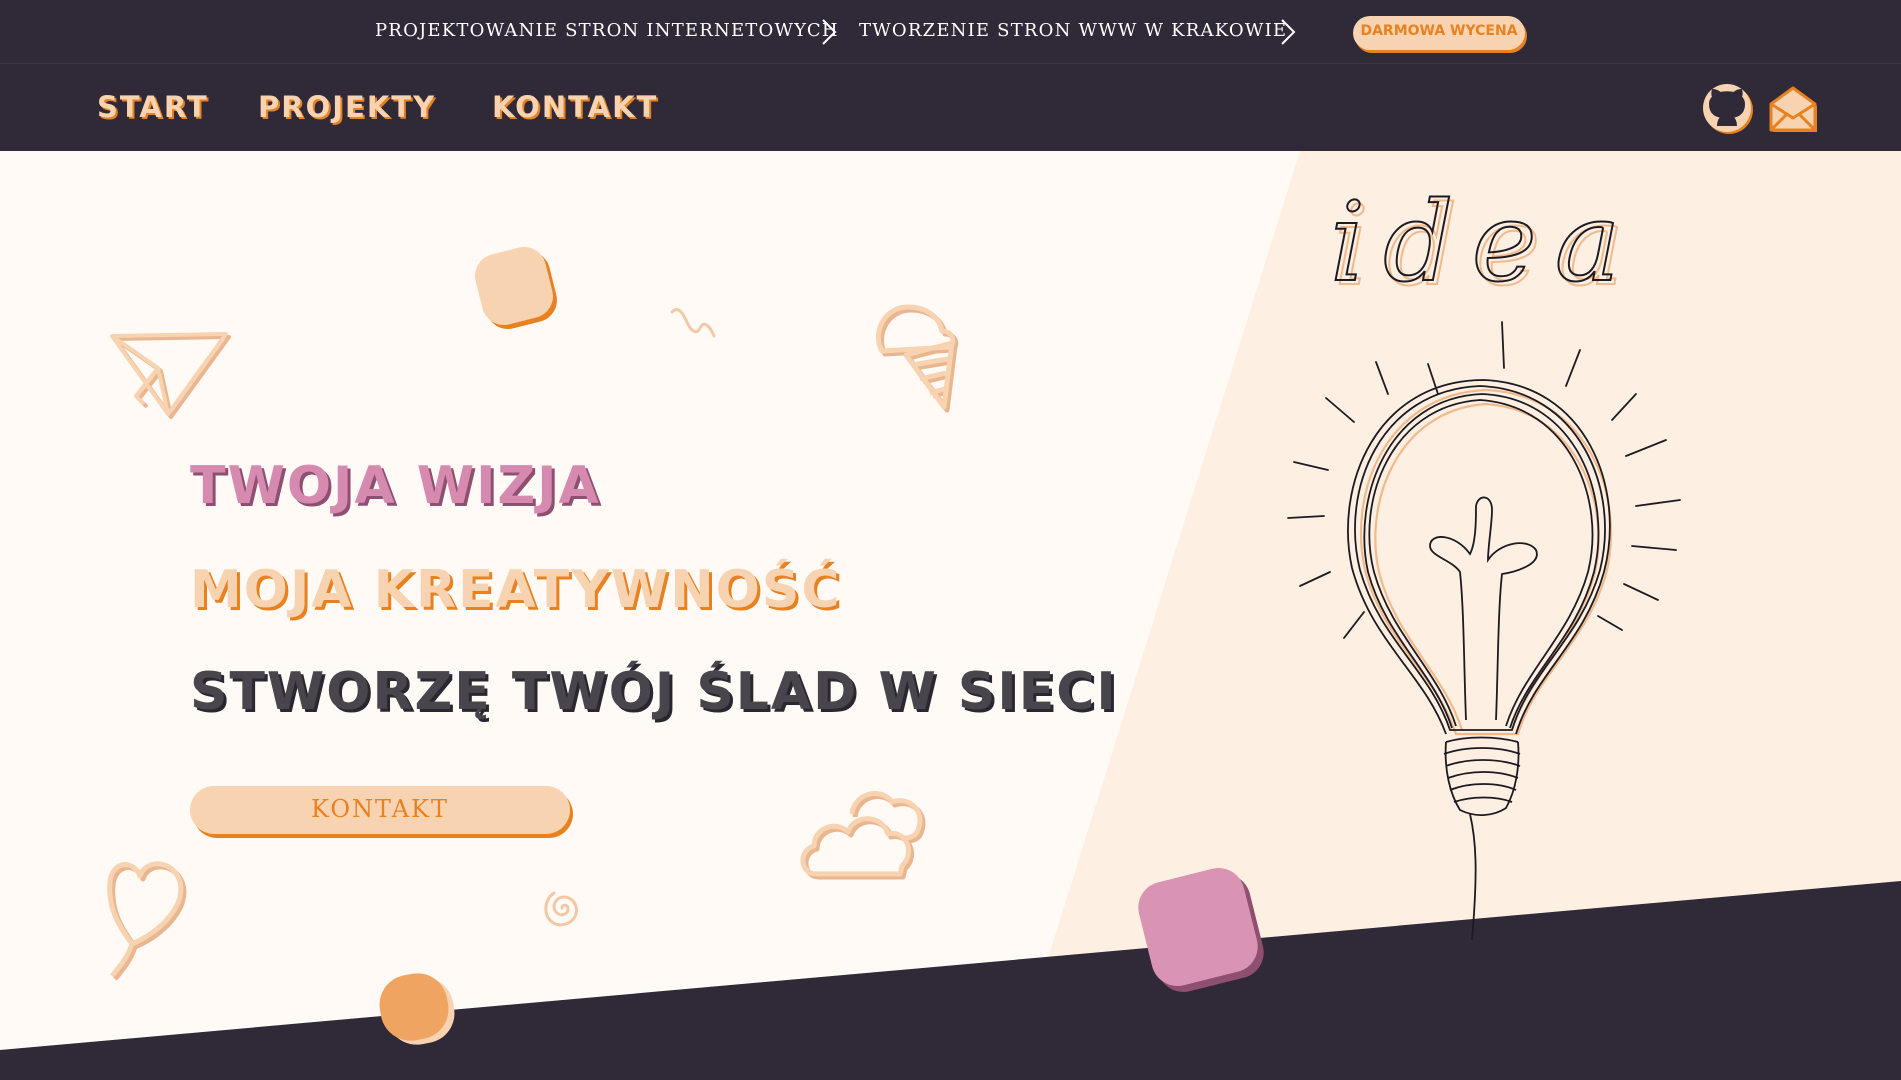 The height and width of the screenshot is (1080, 1901). Describe the element at coordinates (863, 835) in the screenshot. I see `cloud-icon` at that location.